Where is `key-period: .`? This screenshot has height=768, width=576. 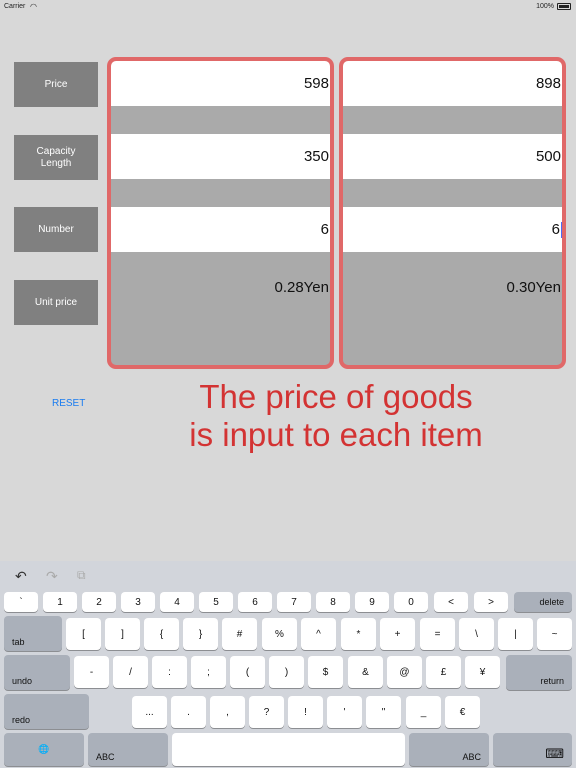 key-period: . is located at coordinates (188, 712).